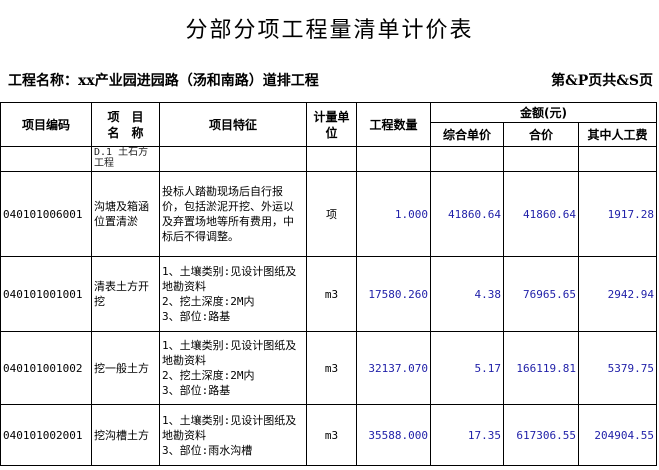 The width and height of the screenshot is (659, 470). What do you see at coordinates (125, 124) in the screenshot?
I see `header-name: 项 目 名 称` at bounding box center [125, 124].